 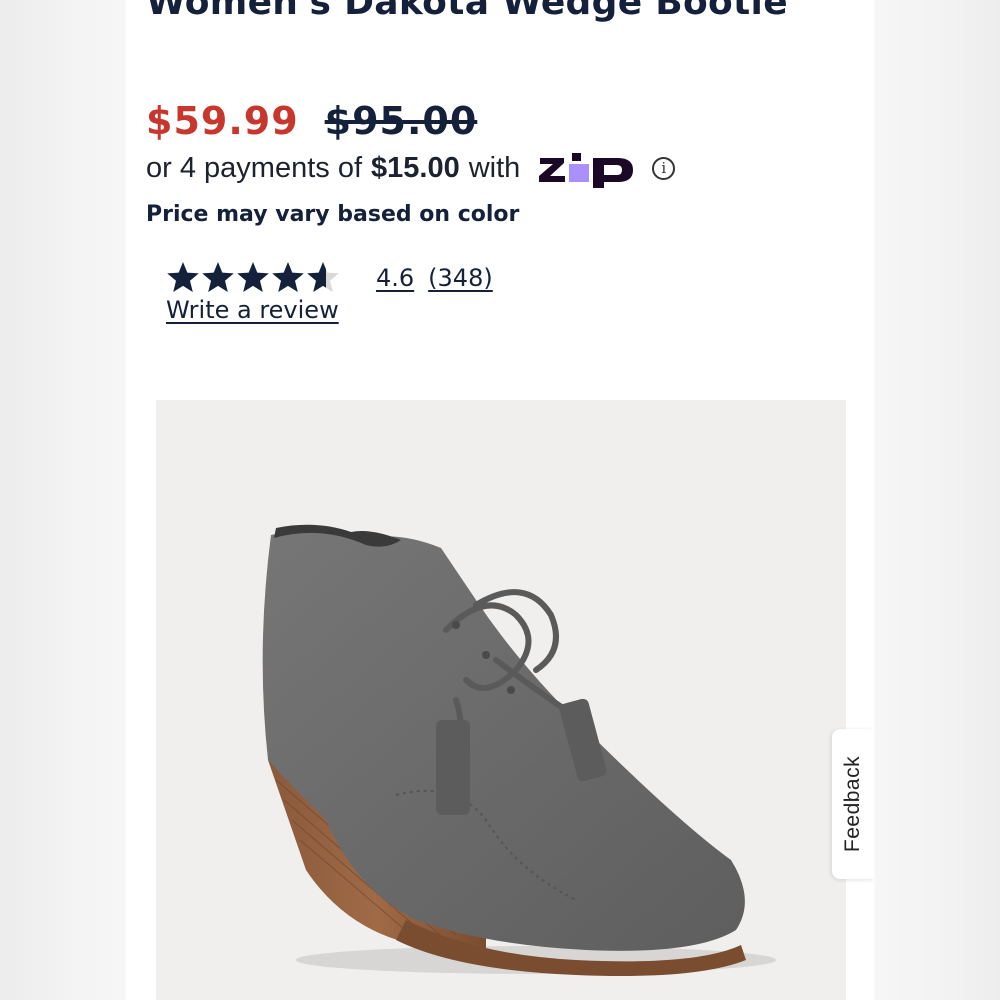 I want to click on original-price: $95.00, so click(x=401, y=121).